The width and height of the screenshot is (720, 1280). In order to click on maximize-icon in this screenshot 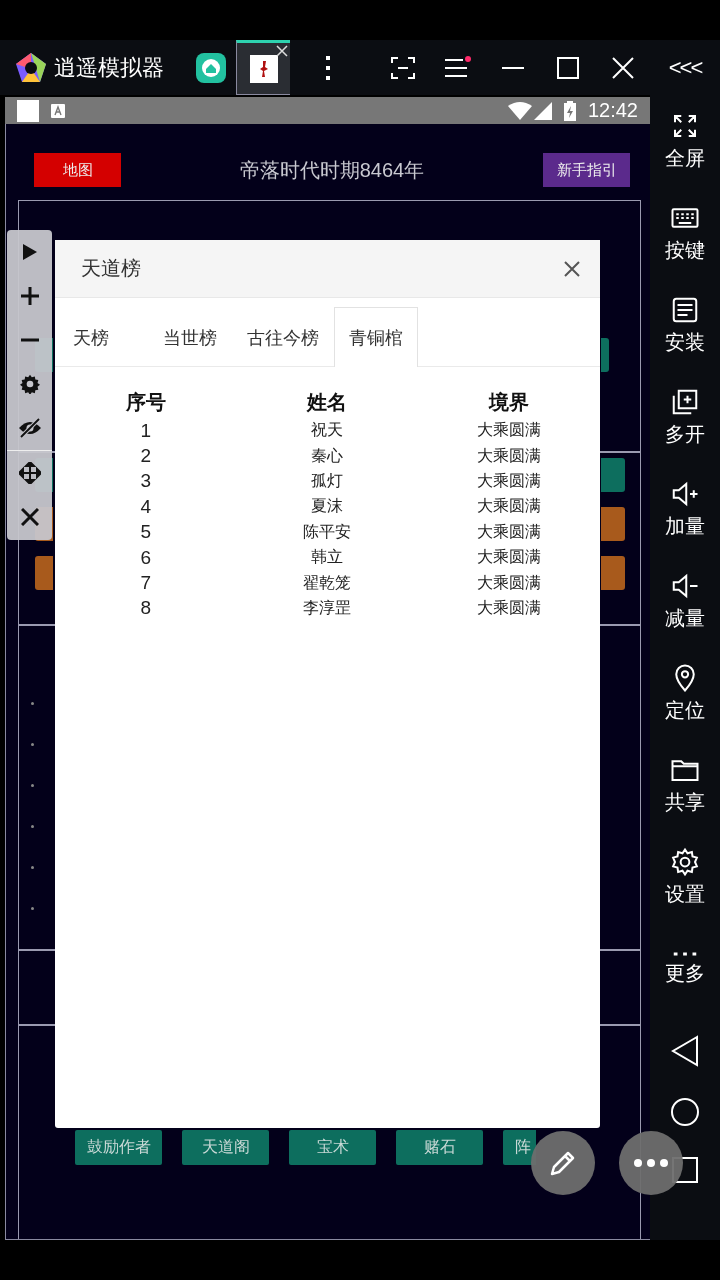, I will do `click(567, 67)`.